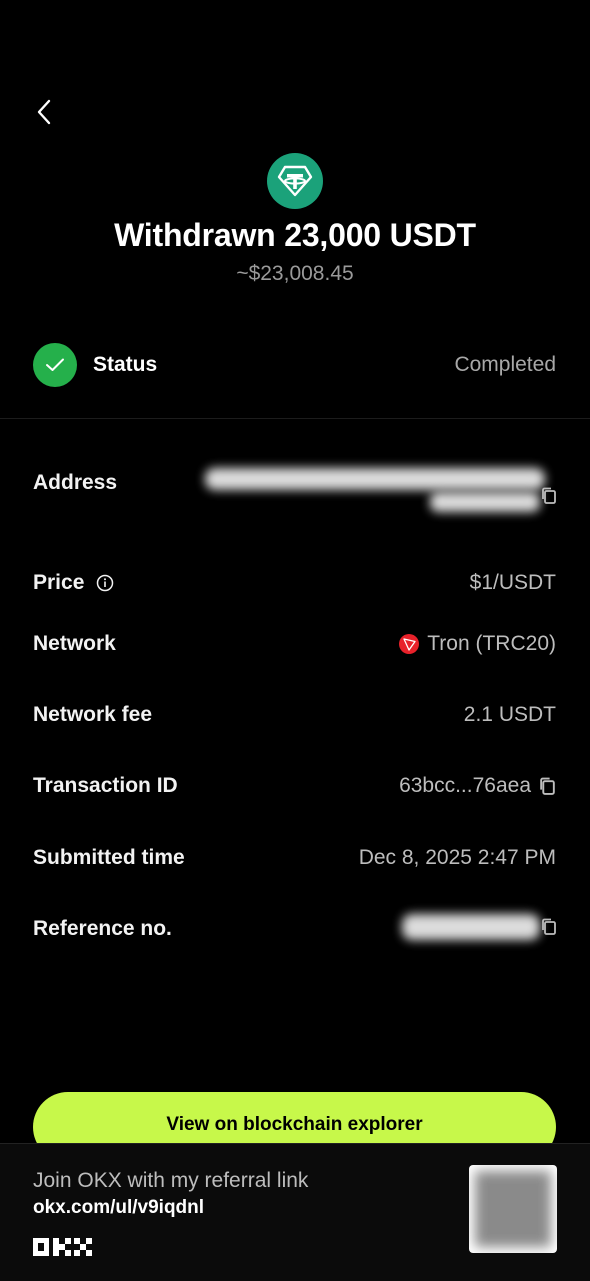  What do you see at coordinates (485, 502) in the screenshot?
I see `address-redacted-line2` at bounding box center [485, 502].